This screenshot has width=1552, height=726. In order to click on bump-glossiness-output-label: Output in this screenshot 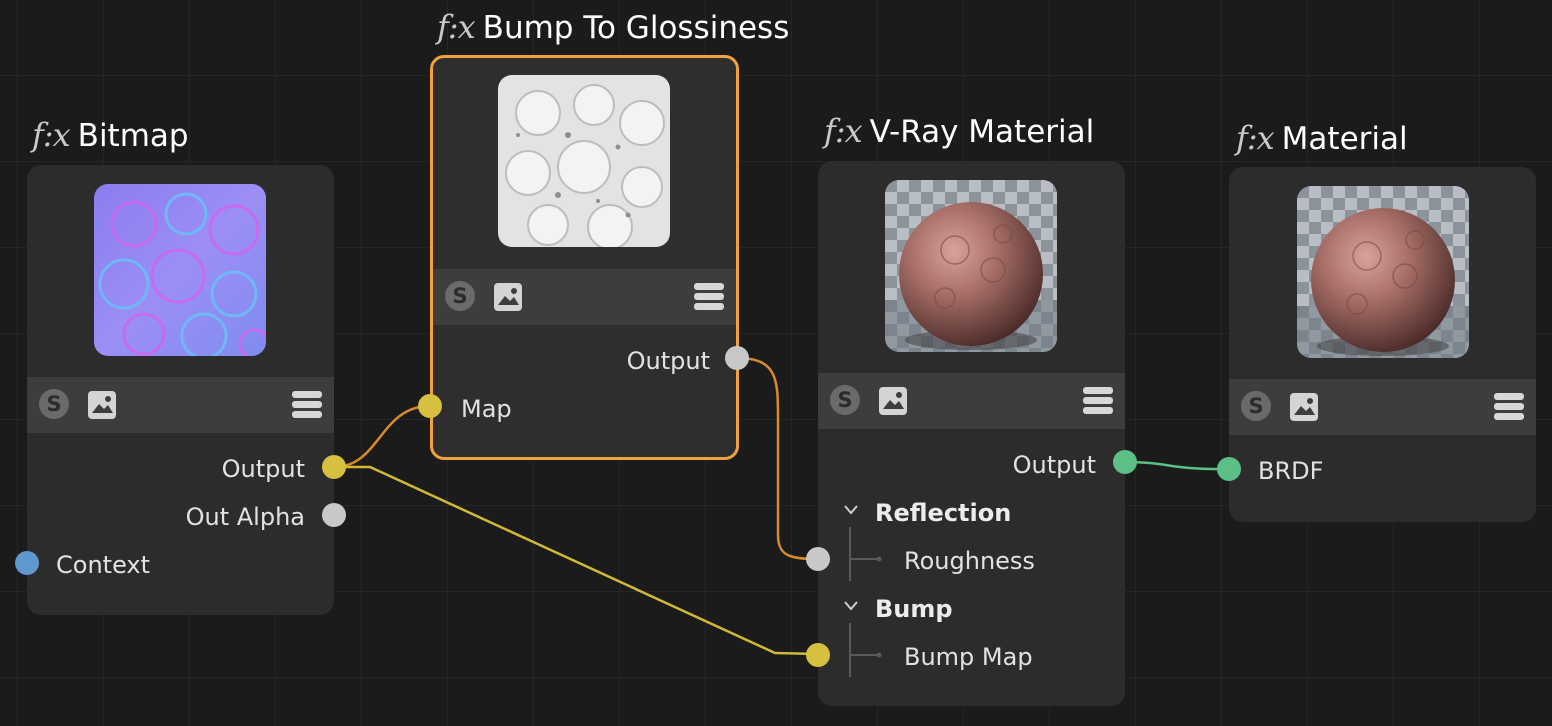, I will do `click(668, 361)`.